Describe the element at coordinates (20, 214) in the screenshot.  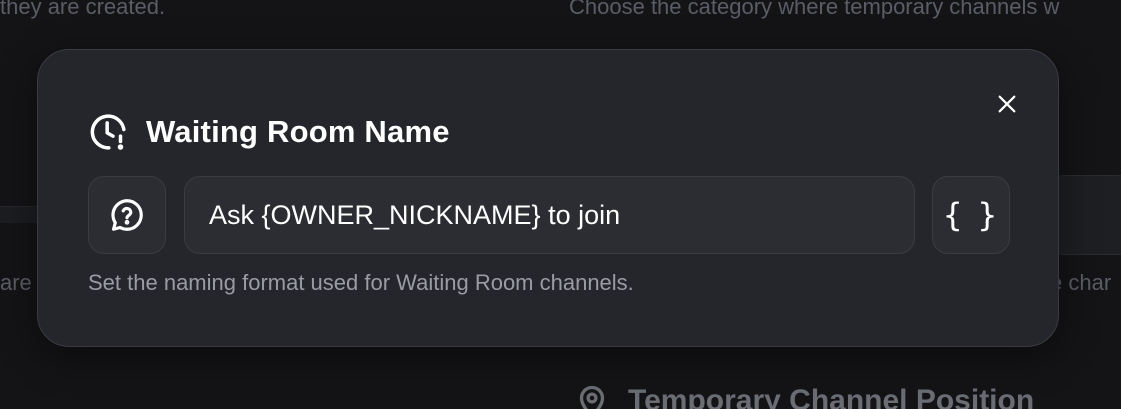
I see `background-input-left` at that location.